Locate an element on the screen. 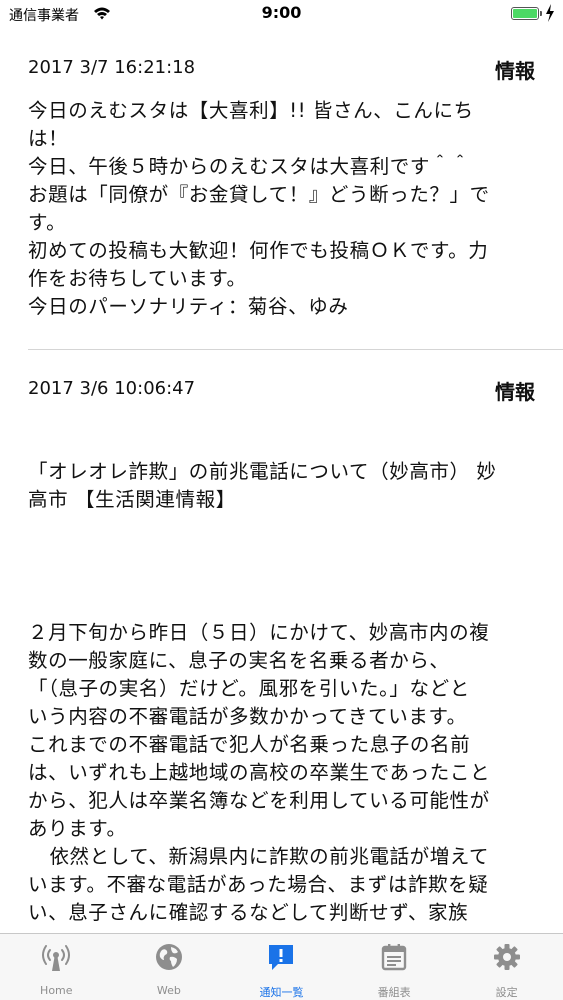 This screenshot has width=563, height=1000. body-line: から、犯人は卒業名簿などを利用している可能性が is located at coordinates (259, 800).